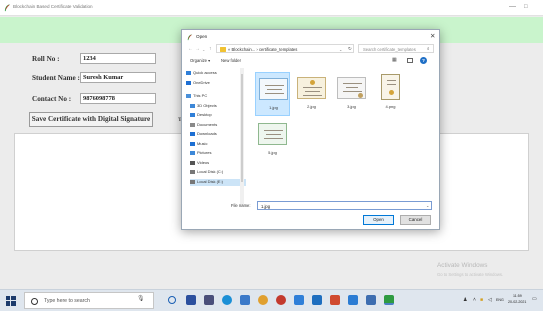  I want to click on nav-item-local-disk-c: Local Disk (C:), so click(218, 172).